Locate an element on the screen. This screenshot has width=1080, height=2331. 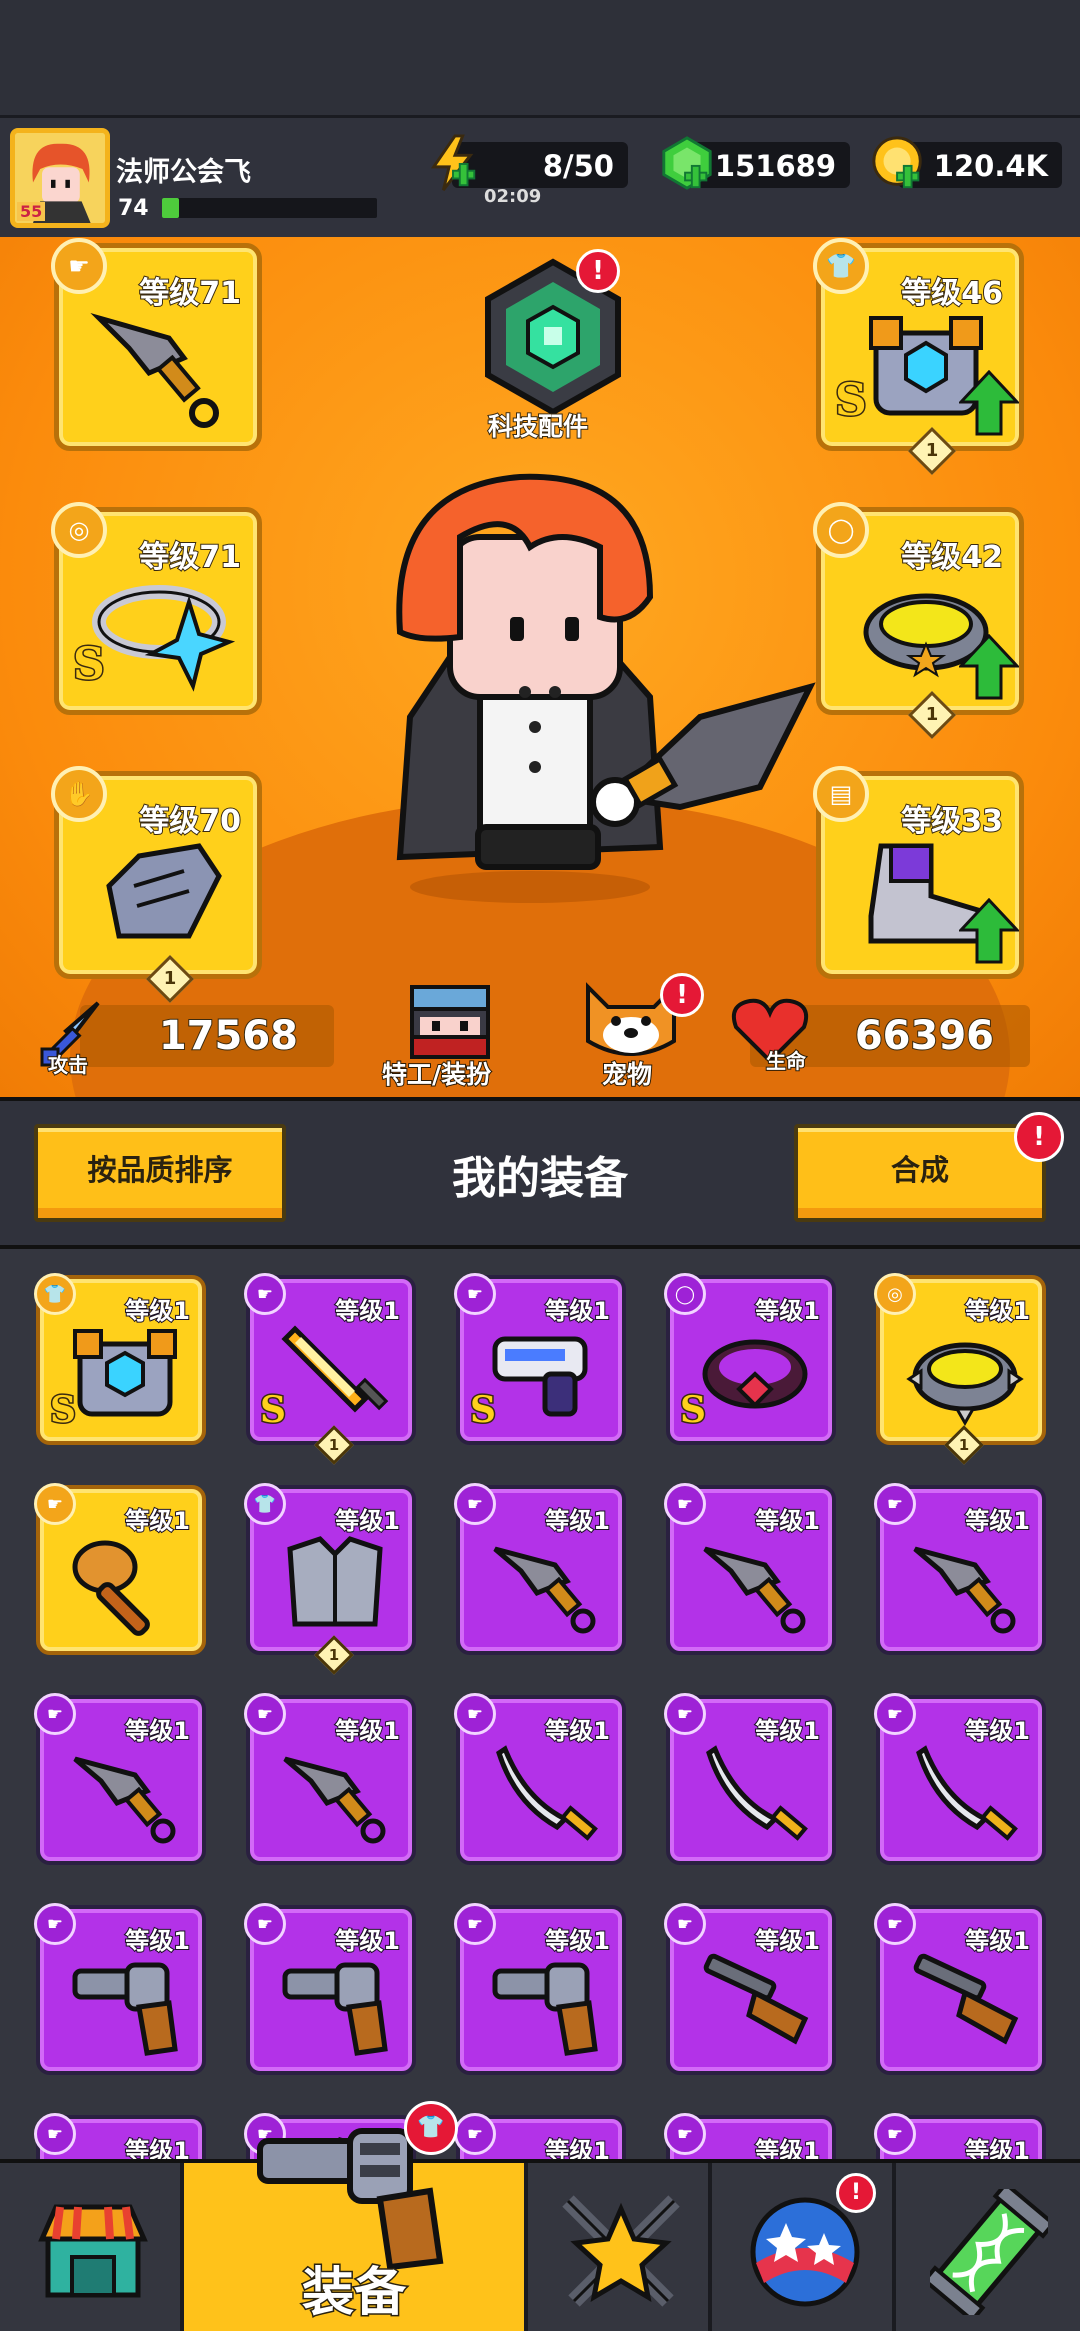
inventory-item: ☛ 等级1 S is located at coordinates (540, 1359).